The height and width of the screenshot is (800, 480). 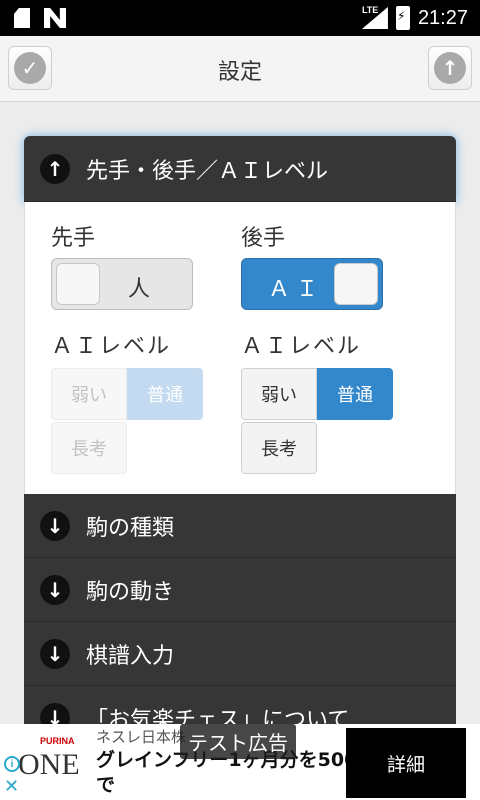 I want to click on ad-source: ネスレ日本株, so click(x=141, y=737).